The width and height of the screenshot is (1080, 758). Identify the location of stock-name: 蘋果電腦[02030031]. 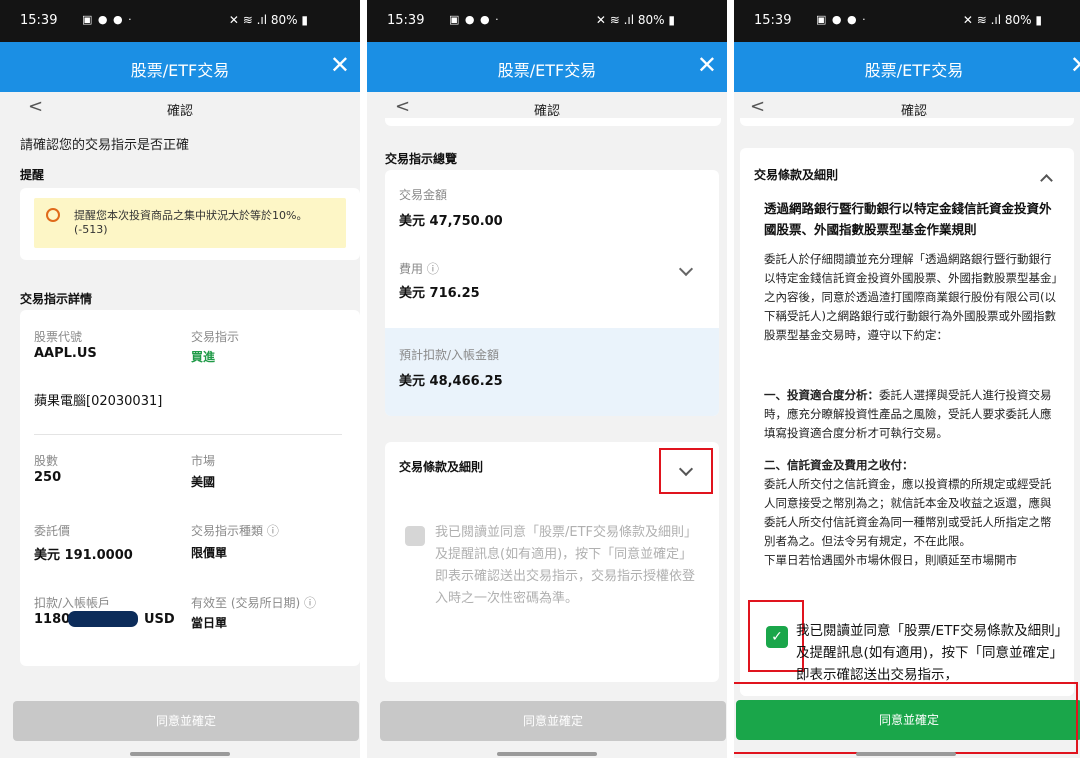
(98, 401).